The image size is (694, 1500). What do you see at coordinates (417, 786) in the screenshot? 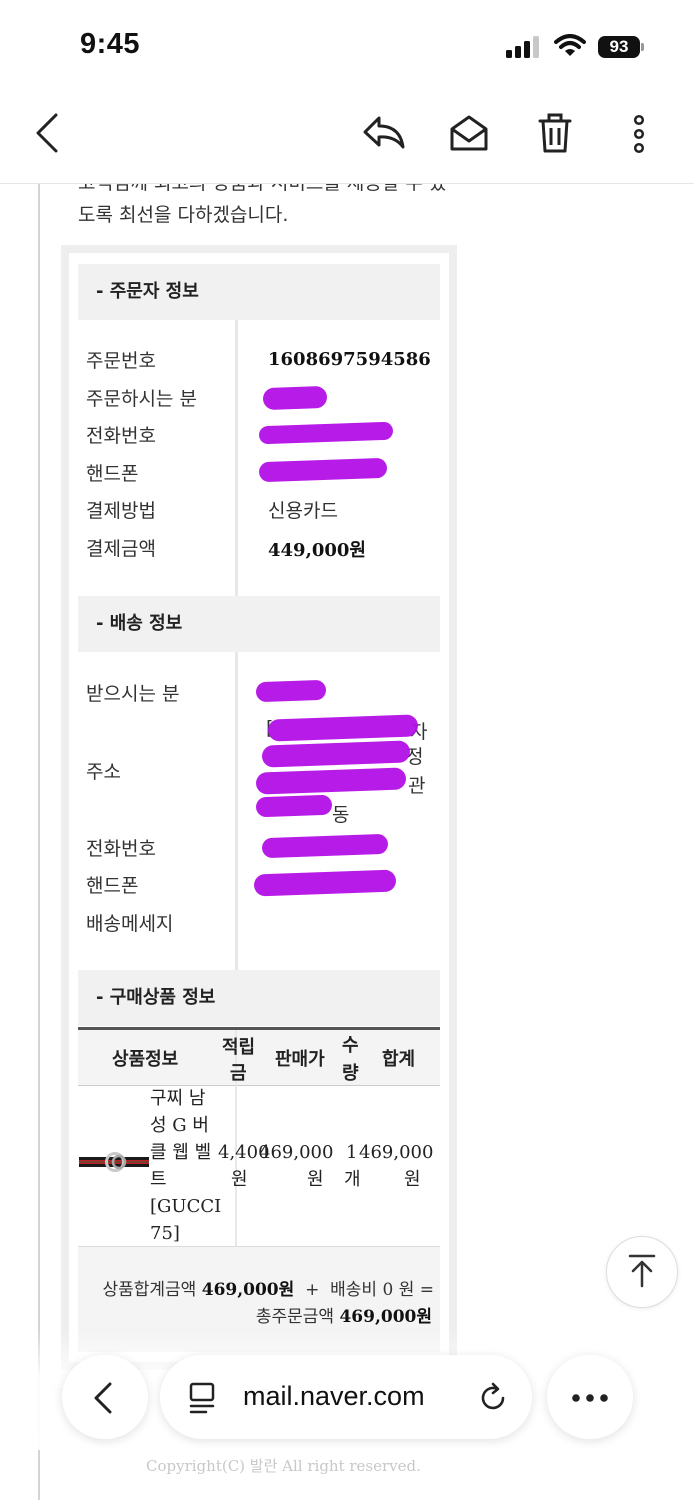
I see `address-fragment: 관` at bounding box center [417, 786].